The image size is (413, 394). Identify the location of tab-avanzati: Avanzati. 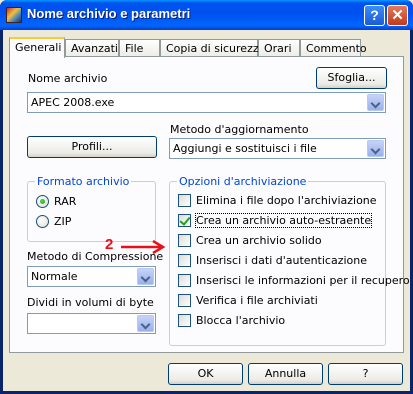
(92, 48).